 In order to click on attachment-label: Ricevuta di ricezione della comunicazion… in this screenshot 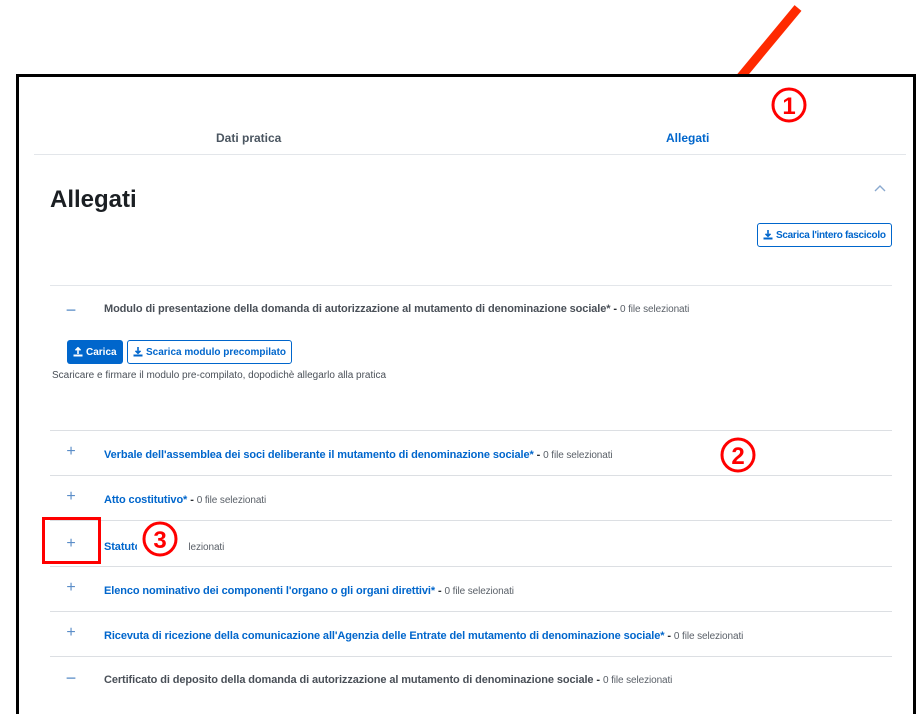, I will do `click(423, 636)`.